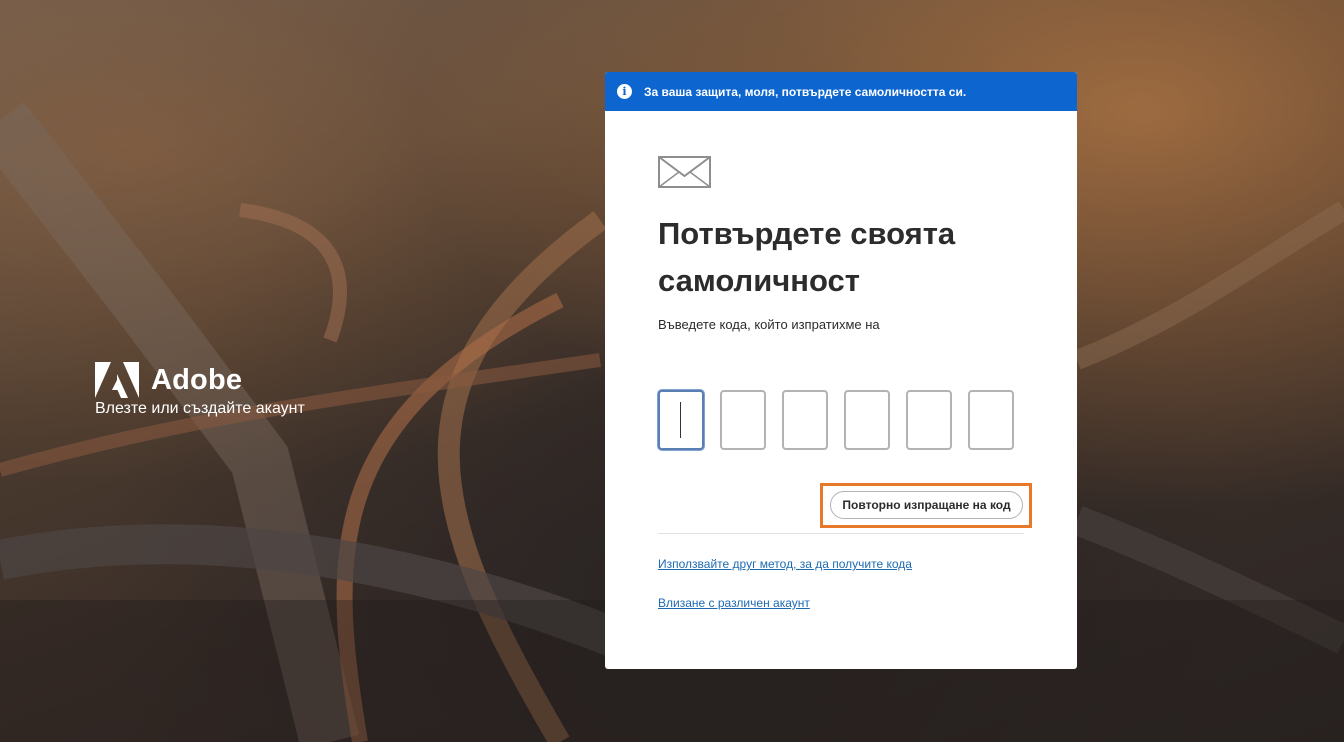 The image size is (1344, 742). Describe the element at coordinates (197, 379) in the screenshot. I see `brand-name: Adobe` at that location.